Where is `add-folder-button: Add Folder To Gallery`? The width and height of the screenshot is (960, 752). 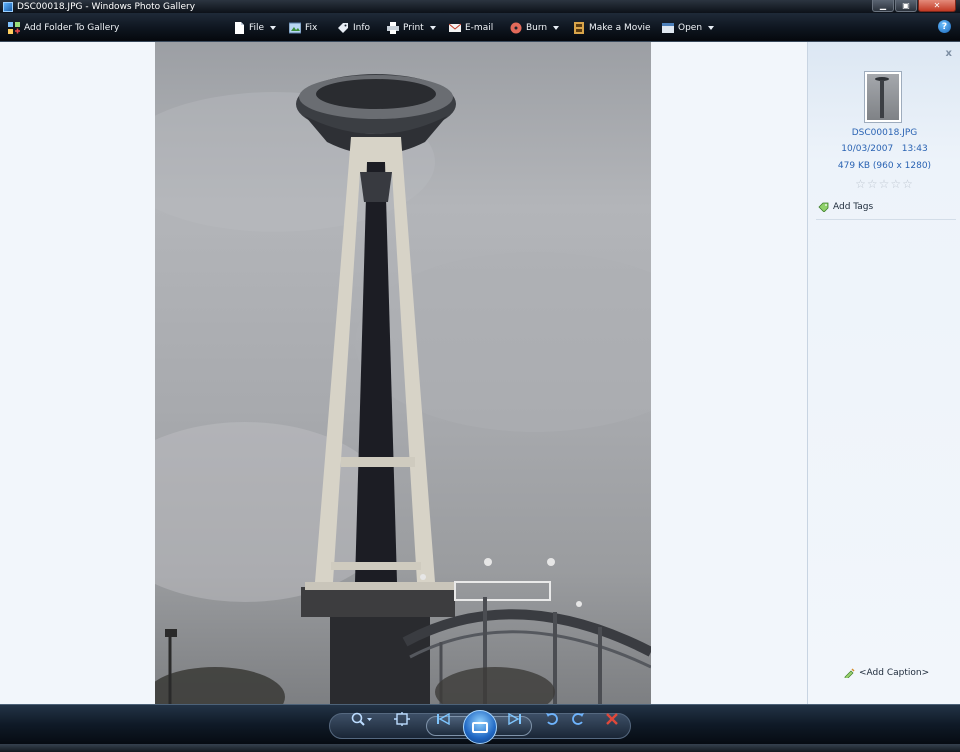 add-folder-button: Add Folder To Gallery is located at coordinates (63, 27).